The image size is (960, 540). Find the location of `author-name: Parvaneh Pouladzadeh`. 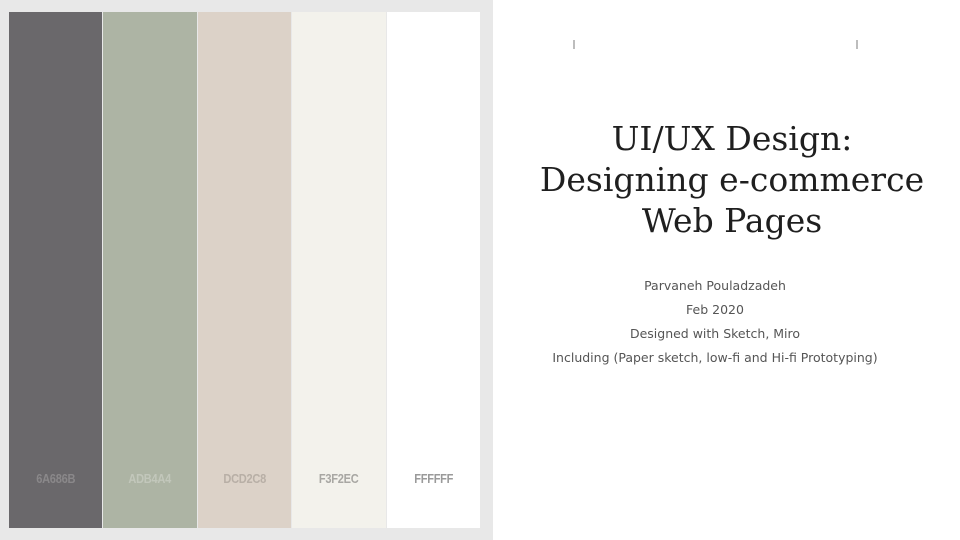

author-name: Parvaneh Pouladzadeh is located at coordinates (715, 285).